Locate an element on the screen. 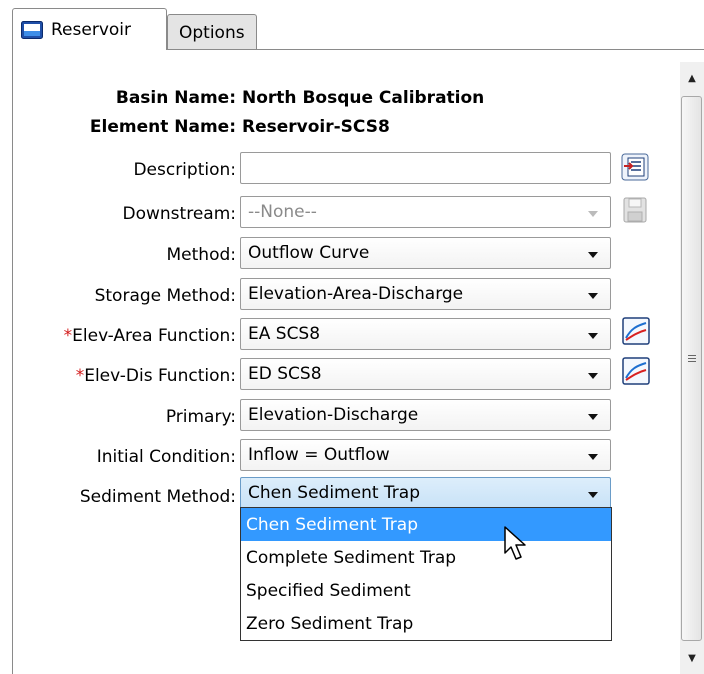  elev-dis-function-select: ED SCS8 is located at coordinates (425, 374).